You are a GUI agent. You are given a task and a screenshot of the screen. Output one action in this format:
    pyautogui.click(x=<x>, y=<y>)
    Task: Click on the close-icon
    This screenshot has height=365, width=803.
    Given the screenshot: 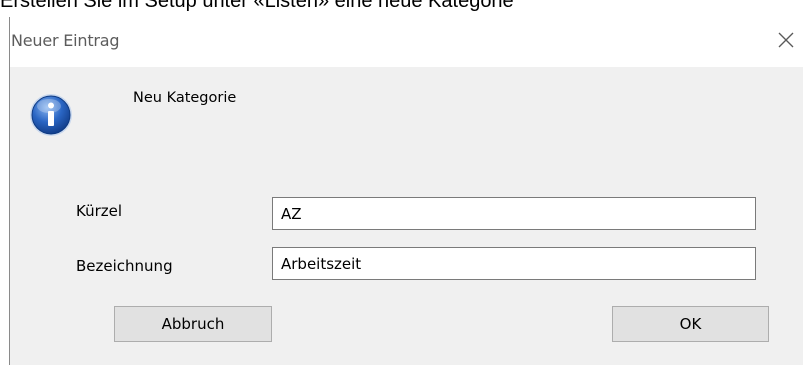 What is the action you would take?
    pyautogui.click(x=786, y=40)
    